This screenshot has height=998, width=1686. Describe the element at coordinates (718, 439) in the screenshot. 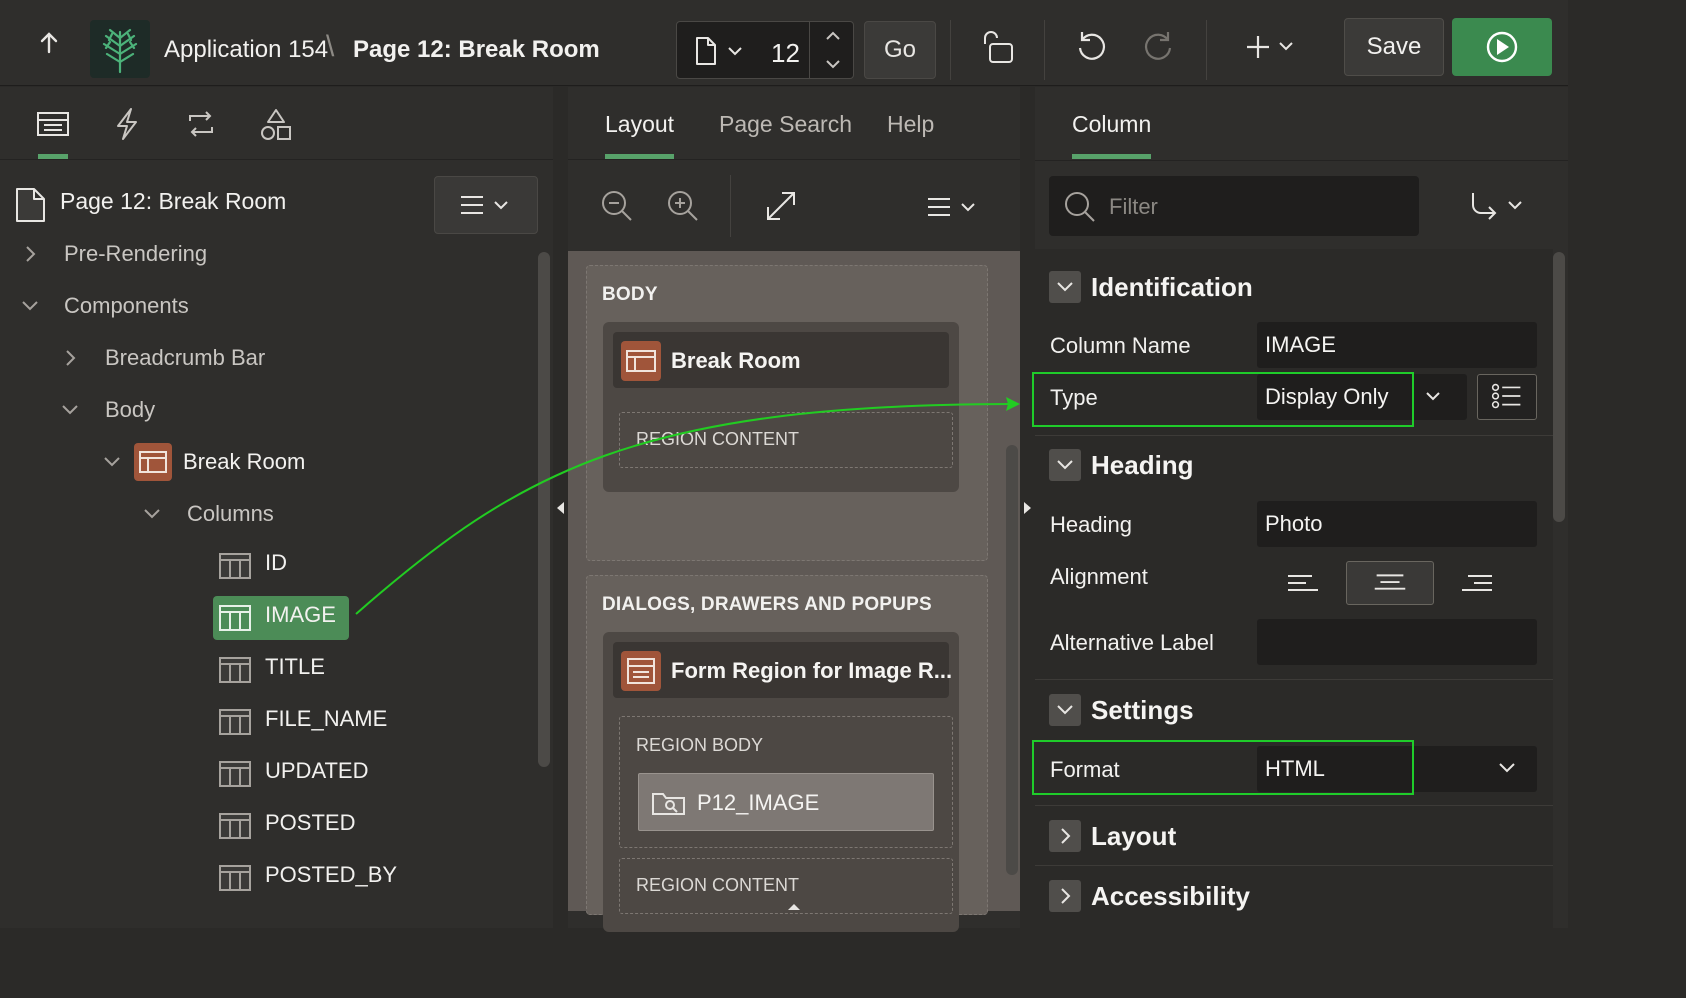

I see `slot-label: REGION CONTENT` at that location.